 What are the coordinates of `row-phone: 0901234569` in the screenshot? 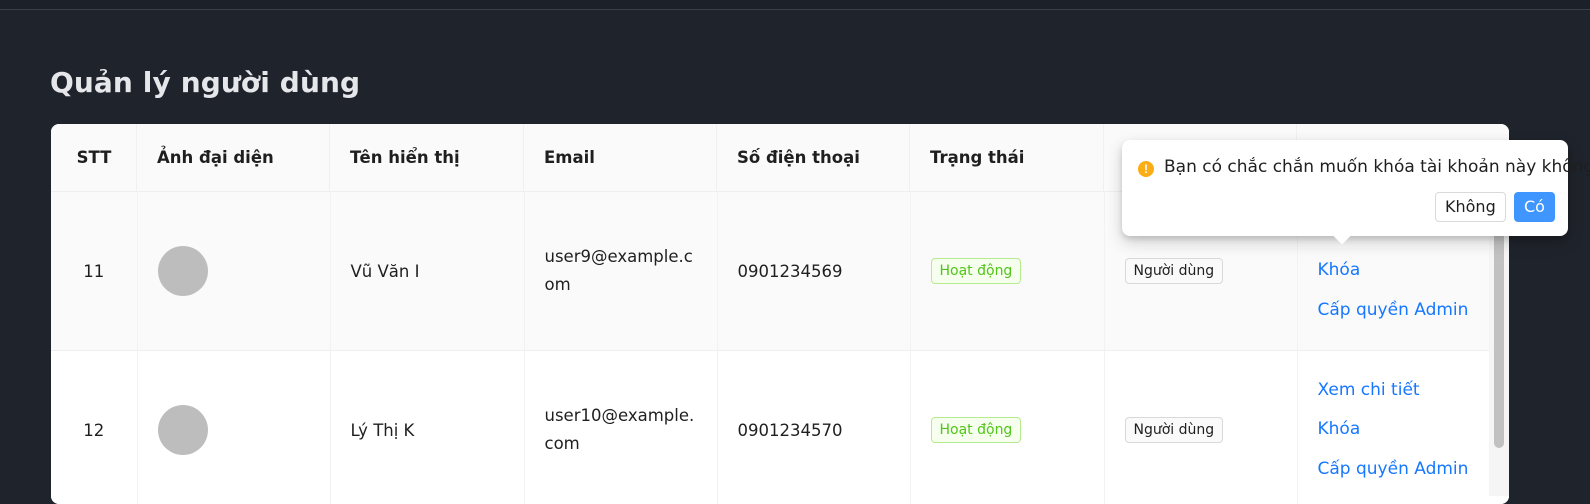 It's located at (813, 271).